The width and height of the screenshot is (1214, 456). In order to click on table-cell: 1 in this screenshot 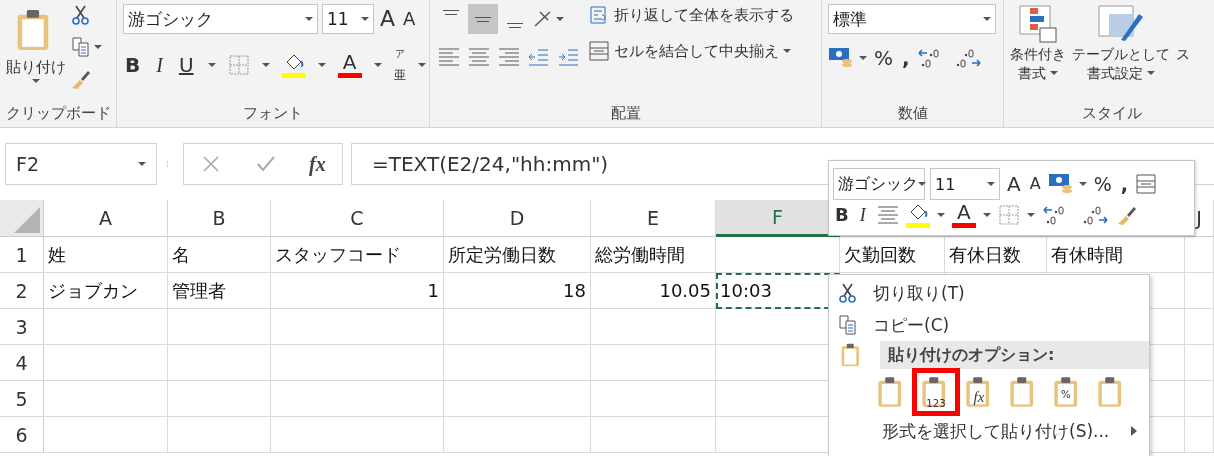, I will do `click(357, 291)`.